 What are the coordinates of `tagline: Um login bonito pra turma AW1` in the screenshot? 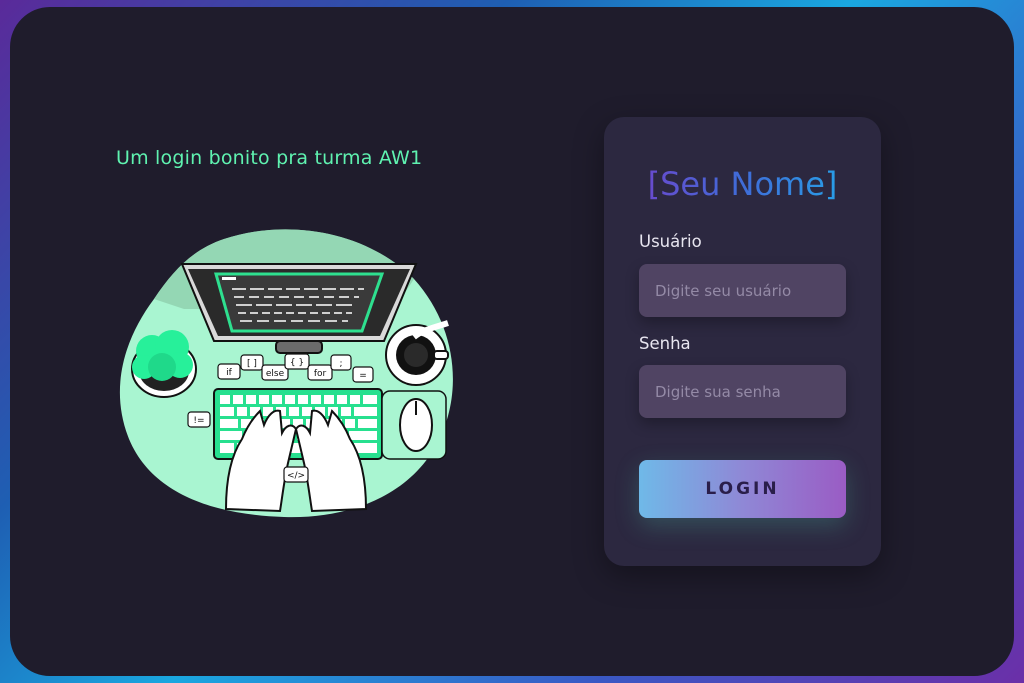 It's located at (269, 158).